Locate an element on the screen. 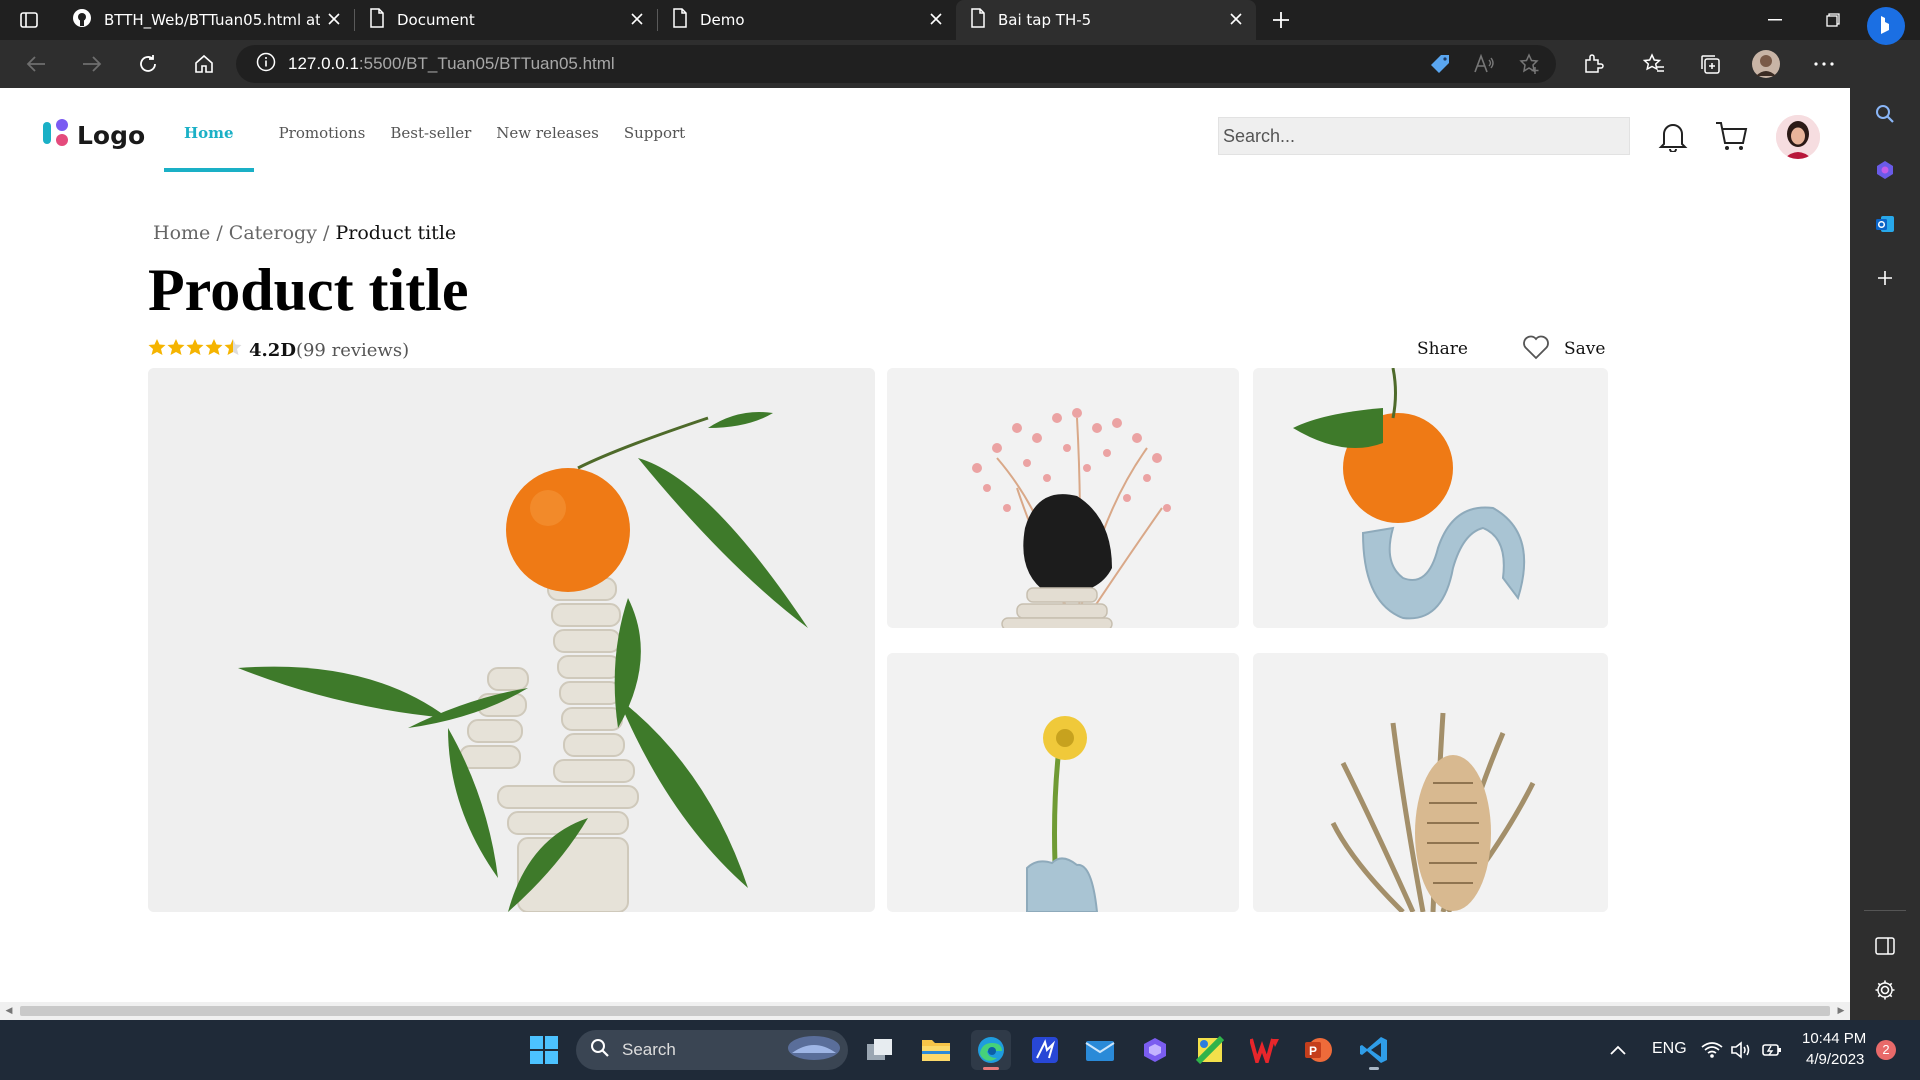  more-options-icon is located at coordinates (1824, 64).